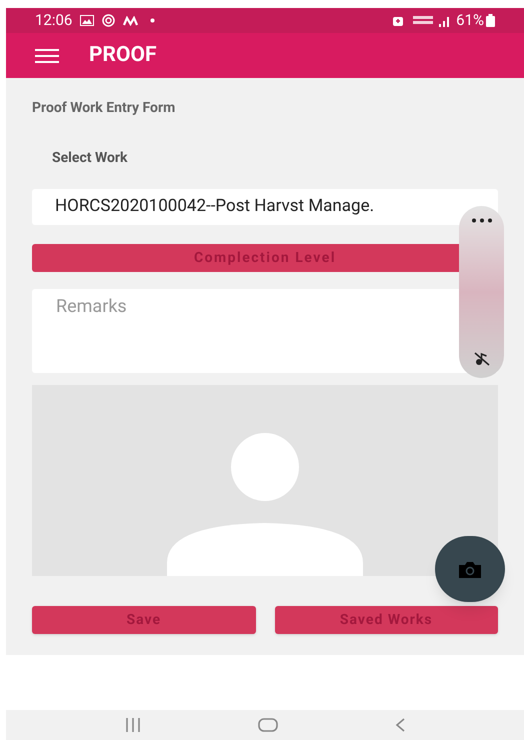 Image resolution: width=524 pixels, height=740 pixels. I want to click on app-title: PROOF, so click(122, 55).